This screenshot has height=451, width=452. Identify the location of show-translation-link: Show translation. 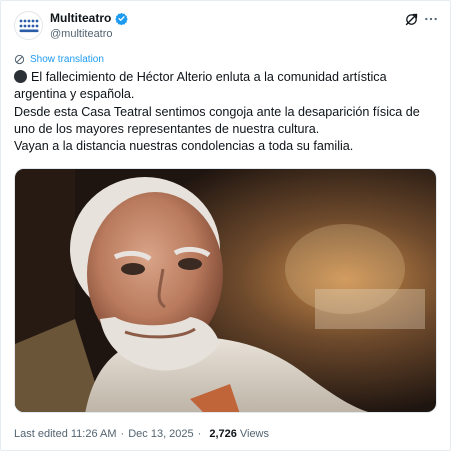
(59, 59).